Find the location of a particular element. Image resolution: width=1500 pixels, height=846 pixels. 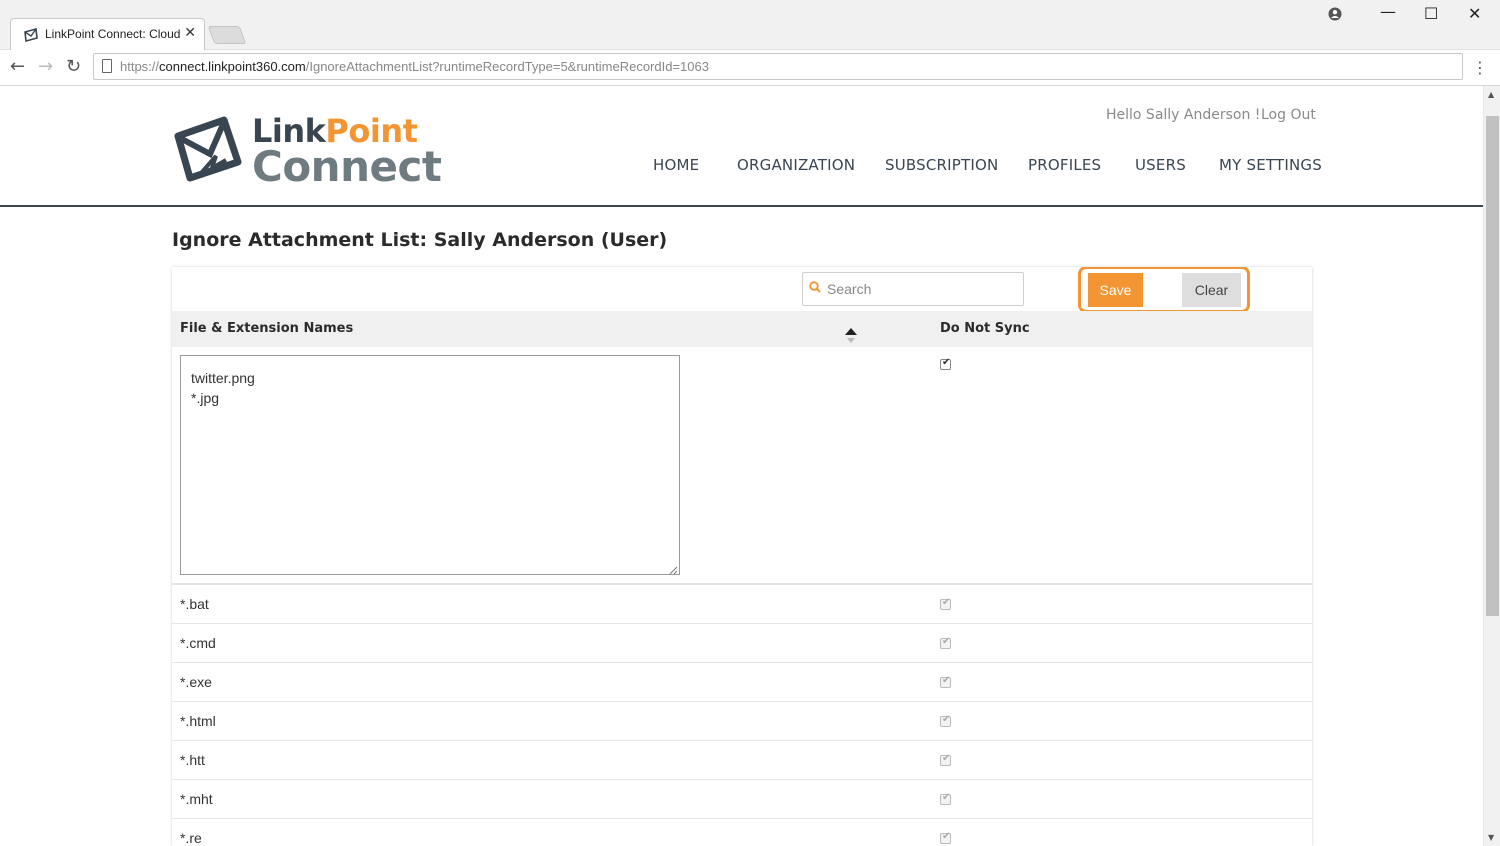

row-file-name: *.re is located at coordinates (191, 838).